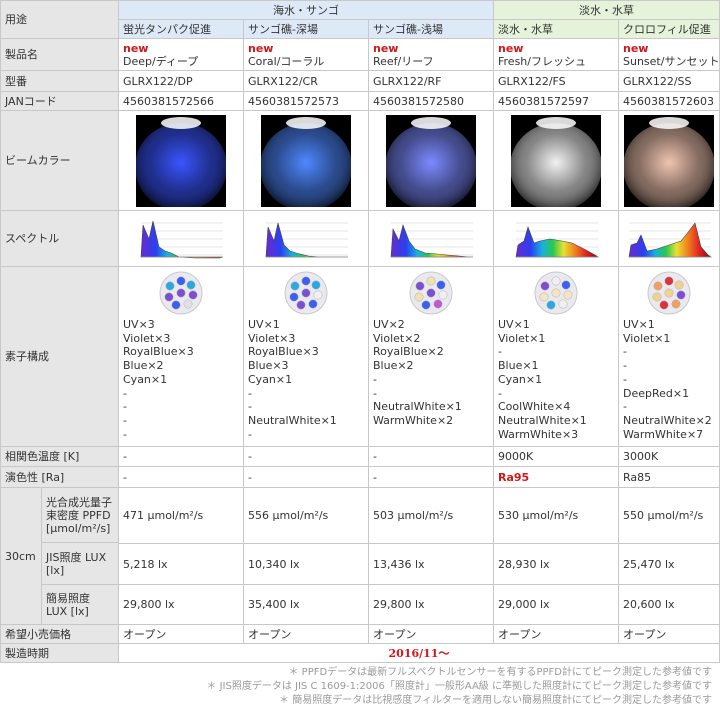 The height and width of the screenshot is (708, 720). I want to click on product-name: Sunset/サンセット, so click(671, 61).